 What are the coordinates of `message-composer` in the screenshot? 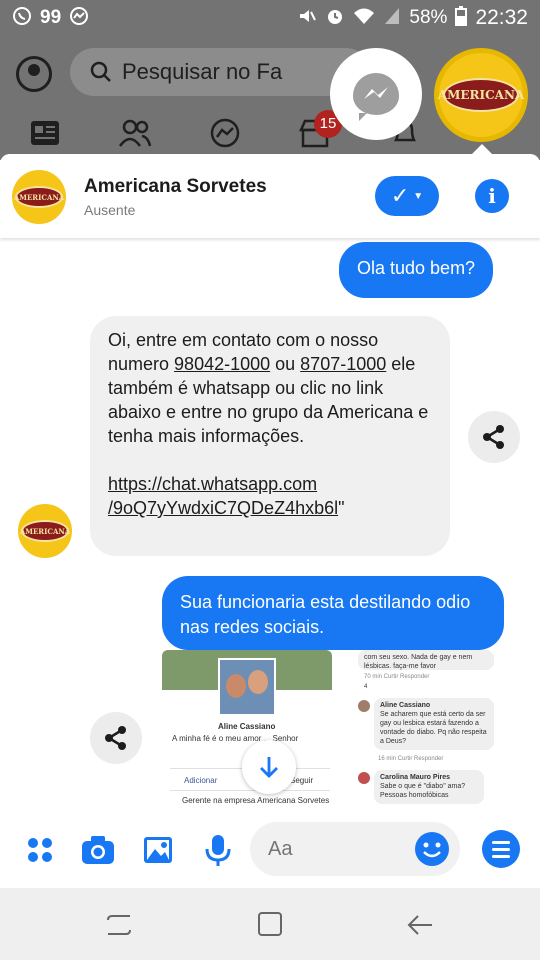 It's located at (270, 850).